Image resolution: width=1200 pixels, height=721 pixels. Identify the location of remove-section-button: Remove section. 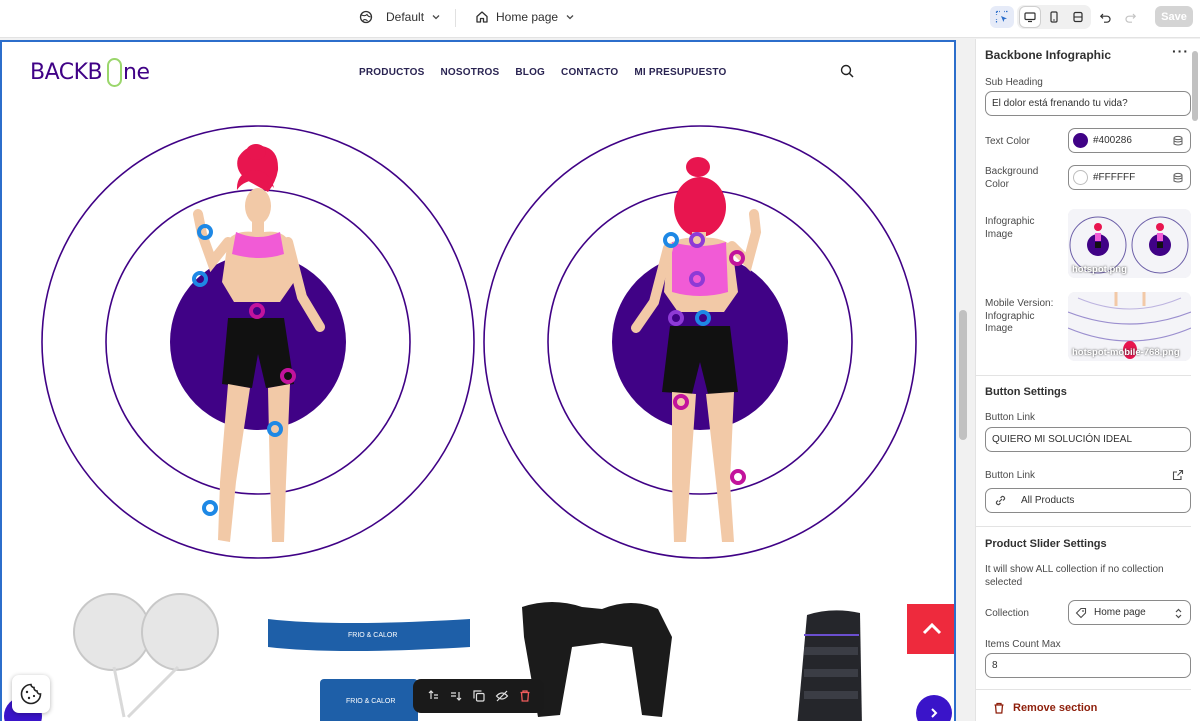
(1045, 708).